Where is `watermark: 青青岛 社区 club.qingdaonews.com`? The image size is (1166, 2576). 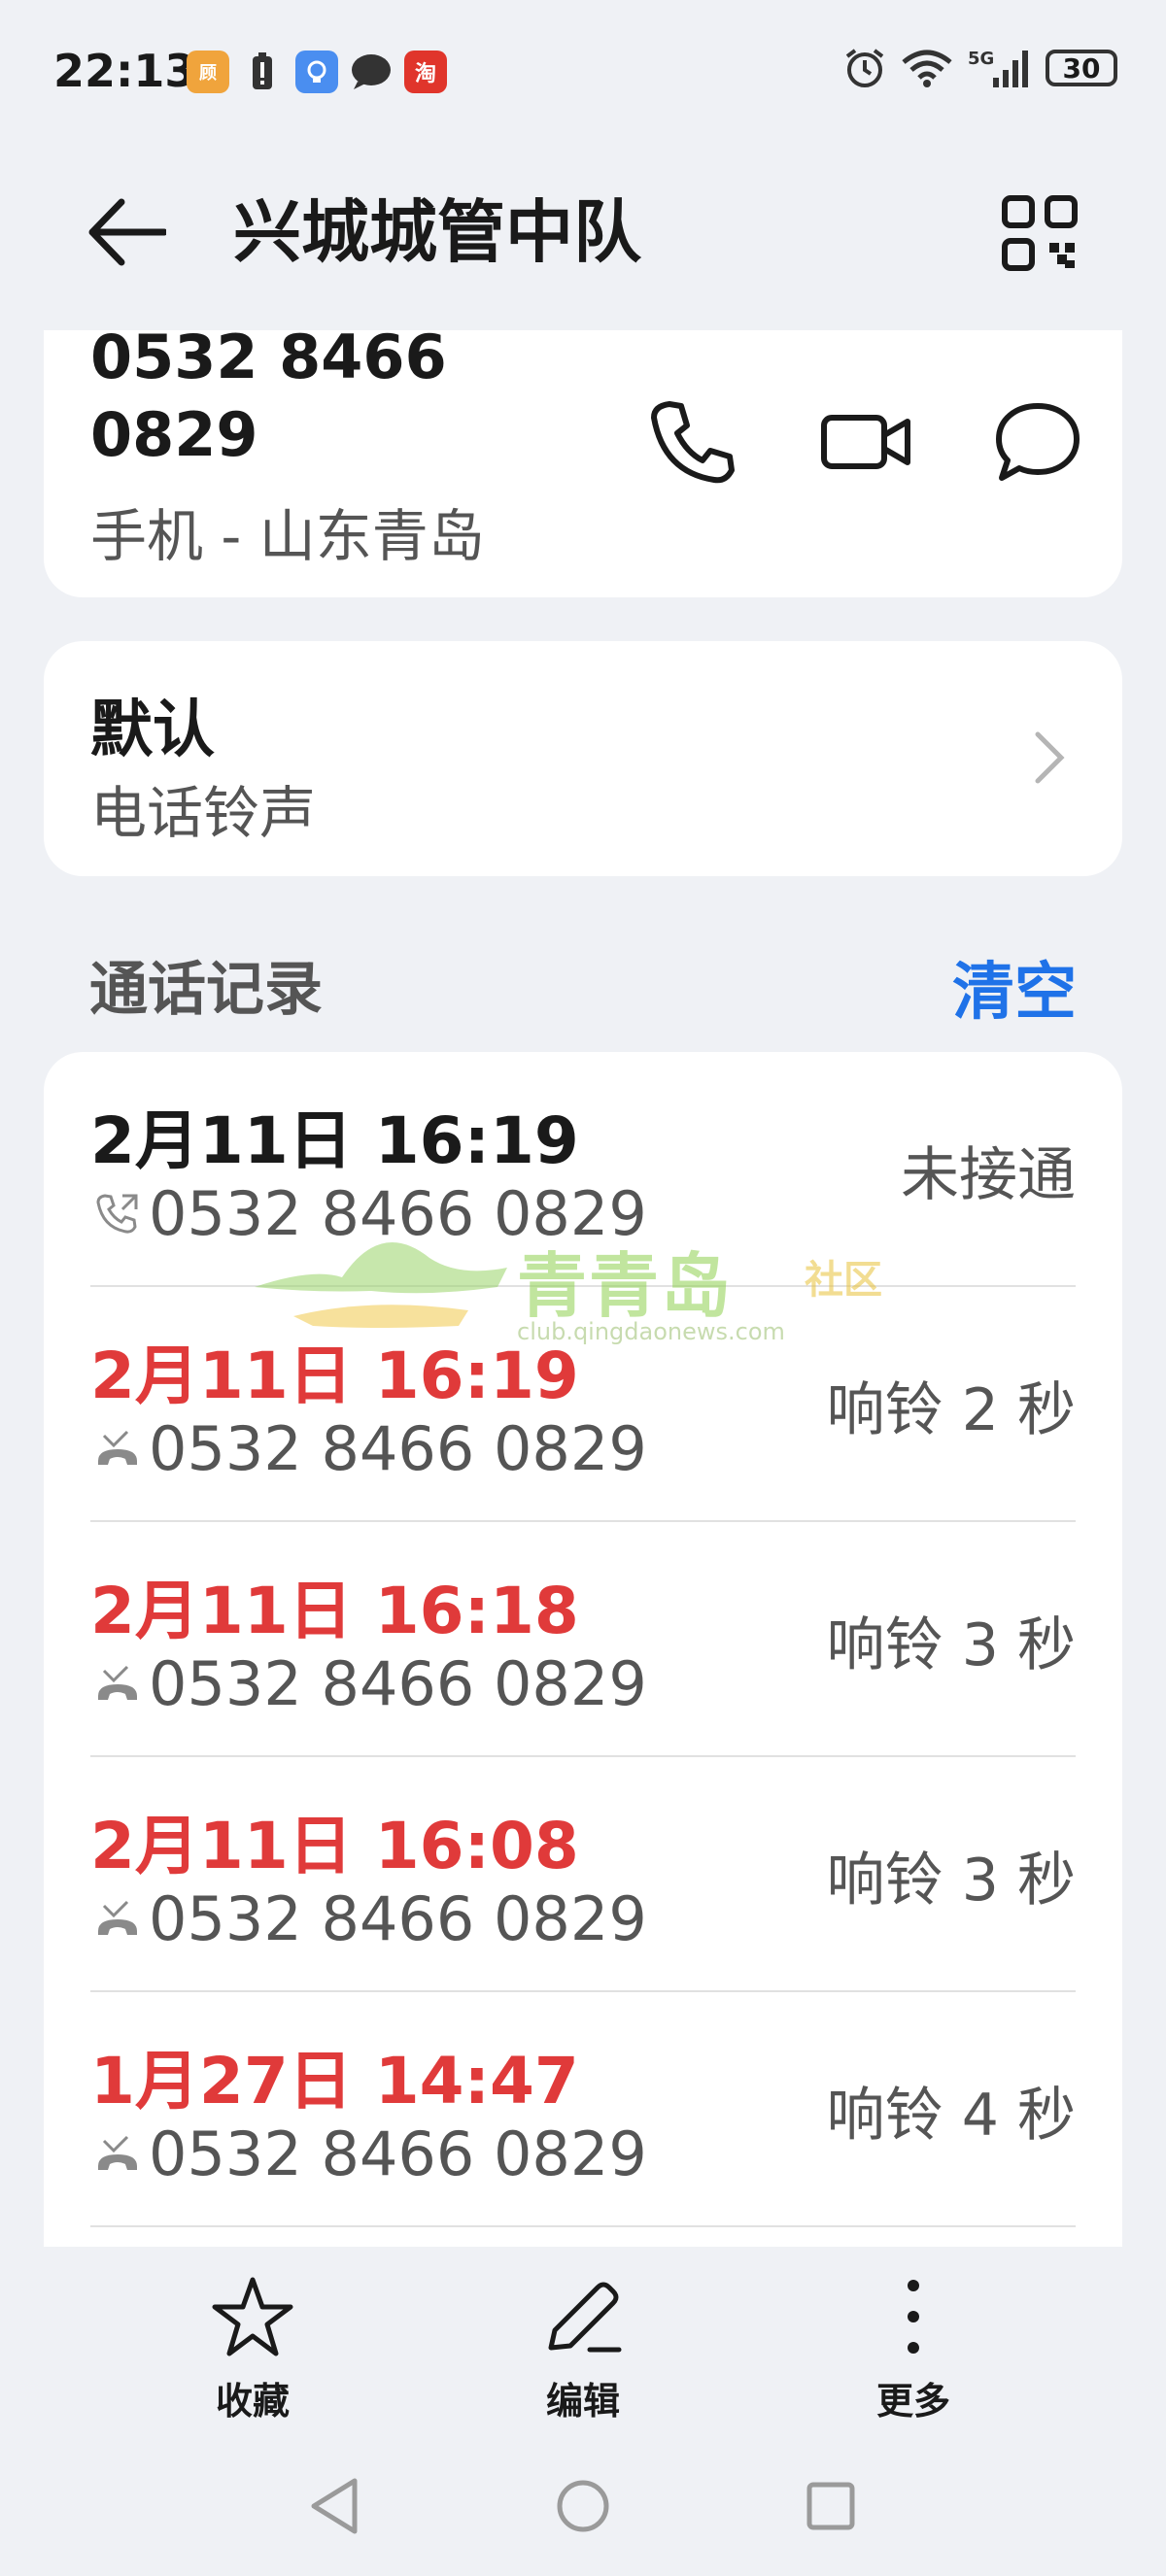
watermark: 青青岛 社区 club.qingdaonews.com is located at coordinates (575, 1292).